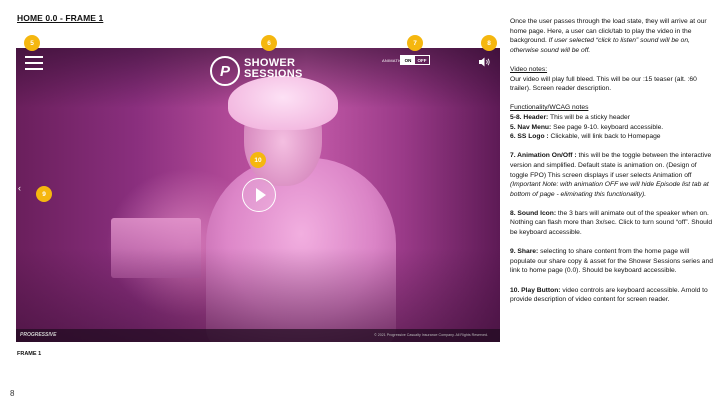 The image size is (720, 405). Describe the element at coordinates (485, 62) in the screenshot. I see `sound-icon` at that location.